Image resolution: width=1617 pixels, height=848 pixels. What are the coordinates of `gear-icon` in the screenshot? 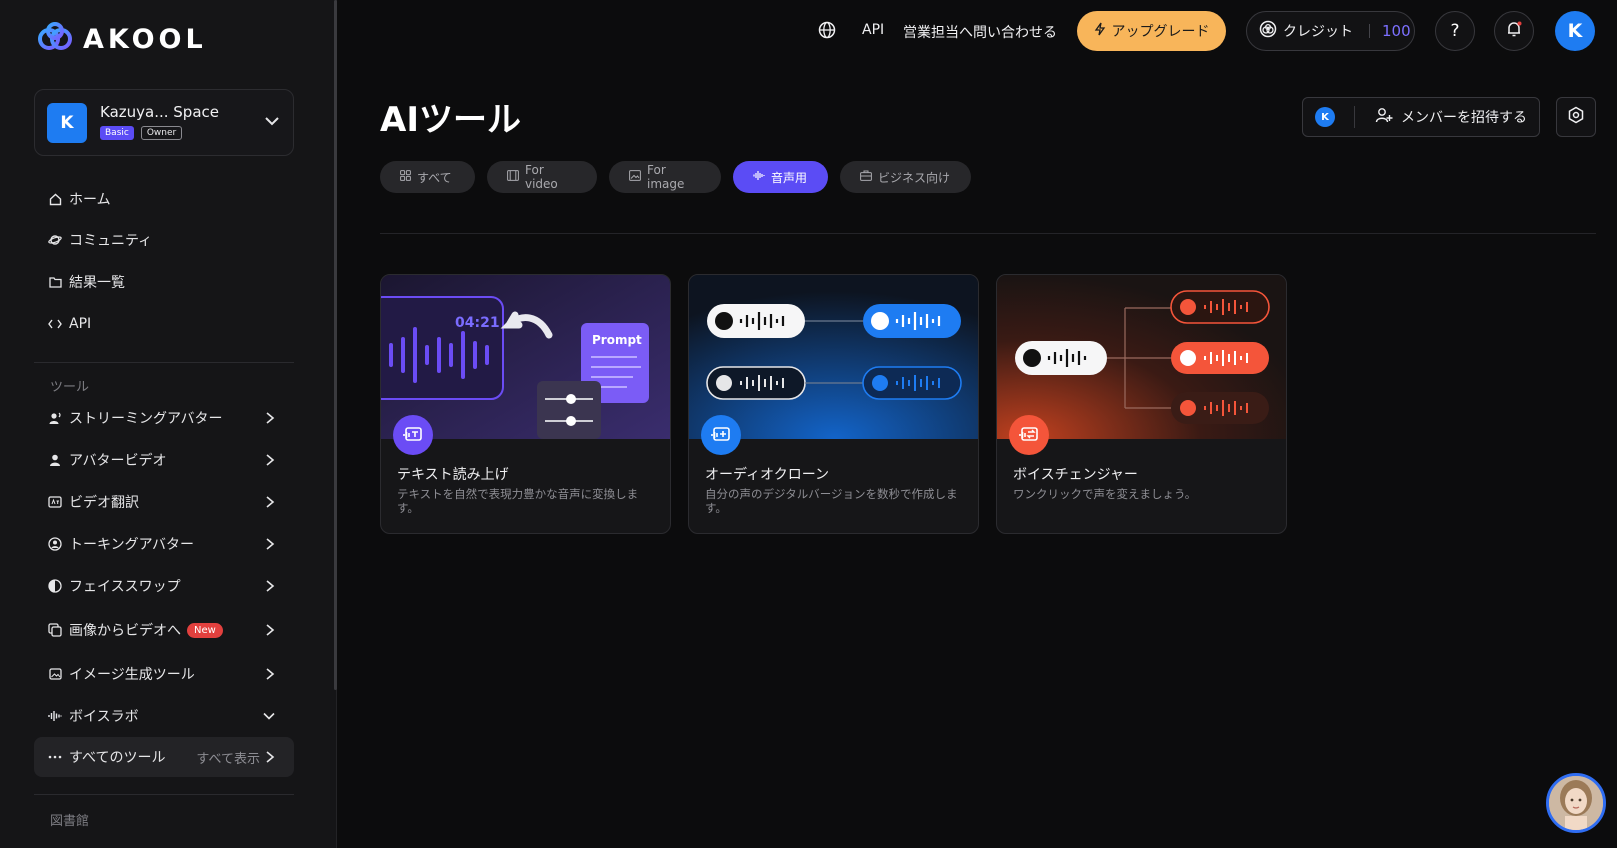 It's located at (1576, 117).